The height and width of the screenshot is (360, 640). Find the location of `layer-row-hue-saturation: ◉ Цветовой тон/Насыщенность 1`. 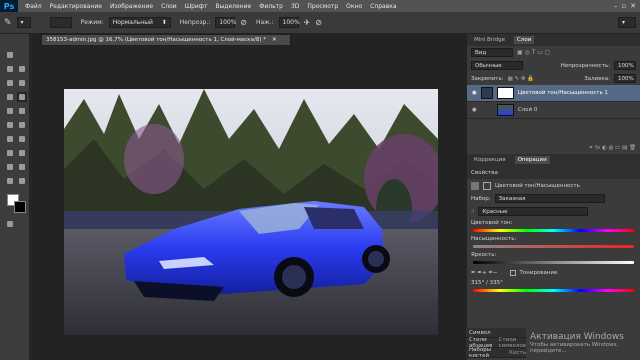

layer-row-hue-saturation: ◉ Цветовой тон/Насыщенность 1 is located at coordinates (553, 93).